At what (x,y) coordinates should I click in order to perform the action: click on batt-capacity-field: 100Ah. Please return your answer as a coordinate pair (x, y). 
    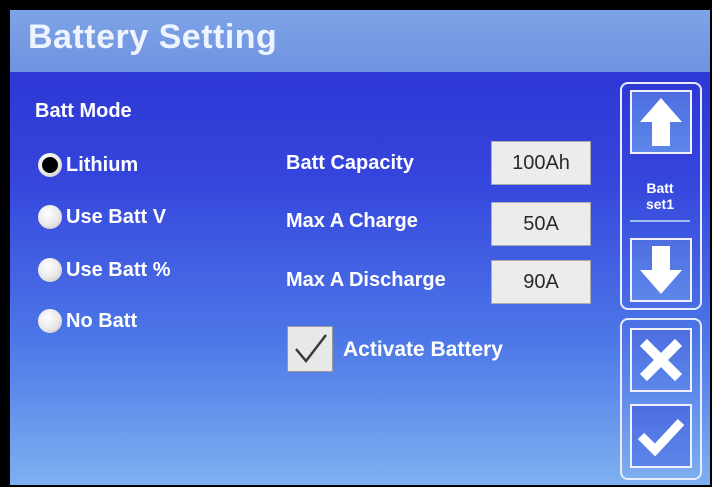
    Looking at the image, I should click on (541, 163).